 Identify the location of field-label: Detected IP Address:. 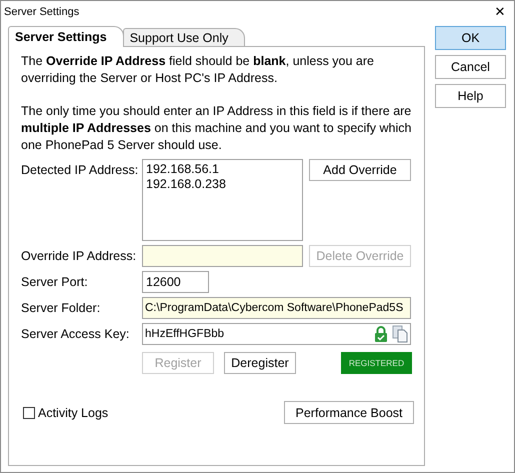
(80, 170).